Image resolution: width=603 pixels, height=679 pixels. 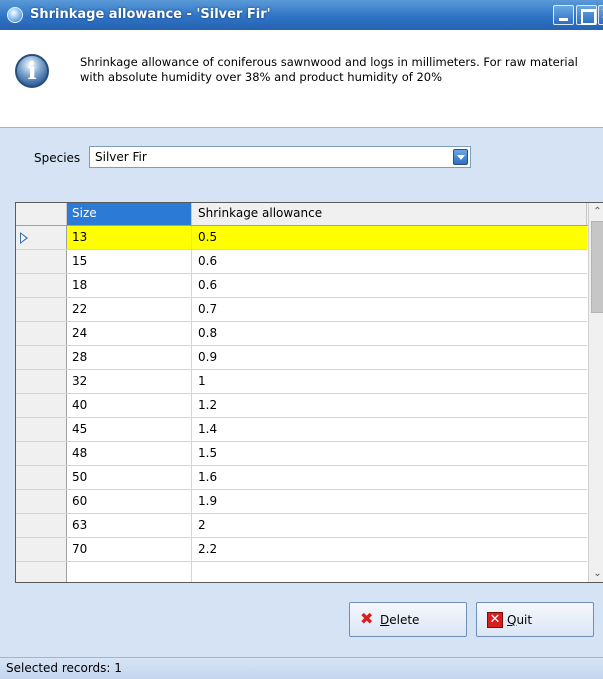 What do you see at coordinates (535, 619) in the screenshot?
I see `quit-button: ✕ Quit` at bounding box center [535, 619].